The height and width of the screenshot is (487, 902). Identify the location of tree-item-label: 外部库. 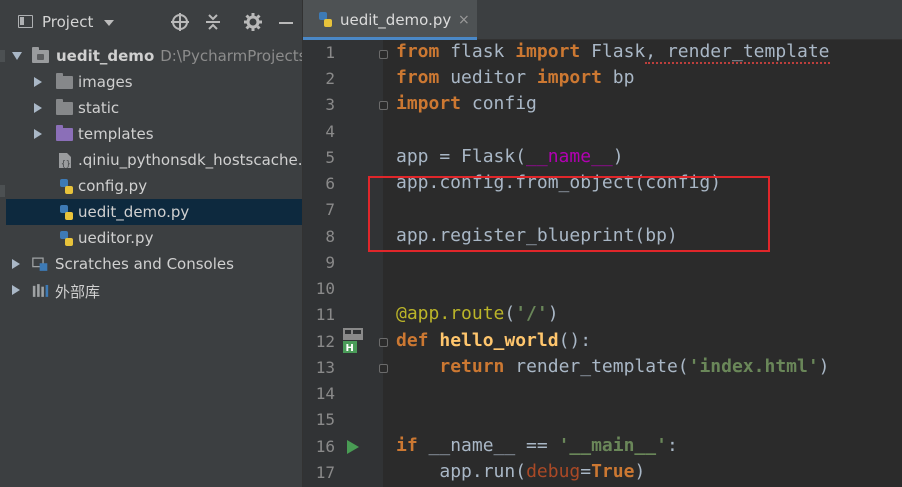
(78, 292).